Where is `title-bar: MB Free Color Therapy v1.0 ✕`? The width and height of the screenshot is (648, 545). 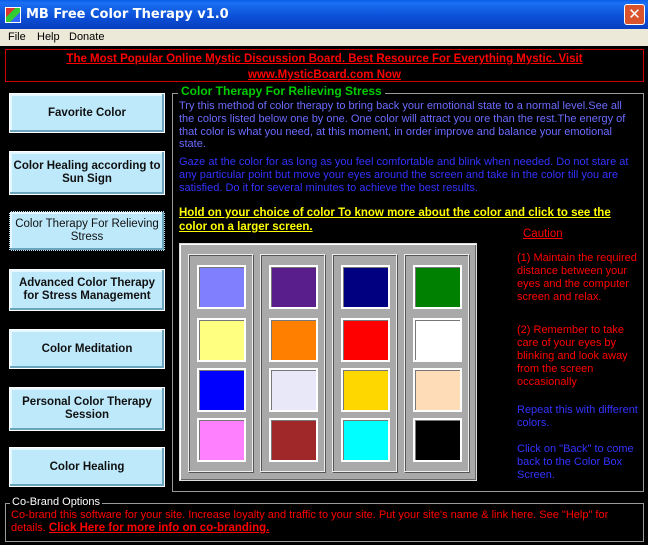 title-bar: MB Free Color Therapy v1.0 ✕ is located at coordinates (324, 14).